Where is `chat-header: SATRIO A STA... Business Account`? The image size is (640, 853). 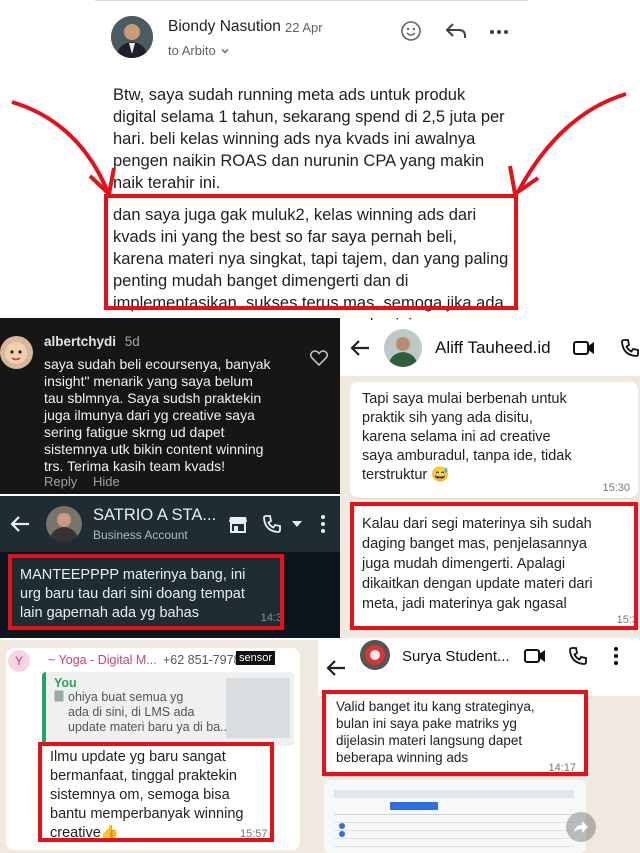 chat-header: SATRIO A STA... Business Account is located at coordinates (170, 524).